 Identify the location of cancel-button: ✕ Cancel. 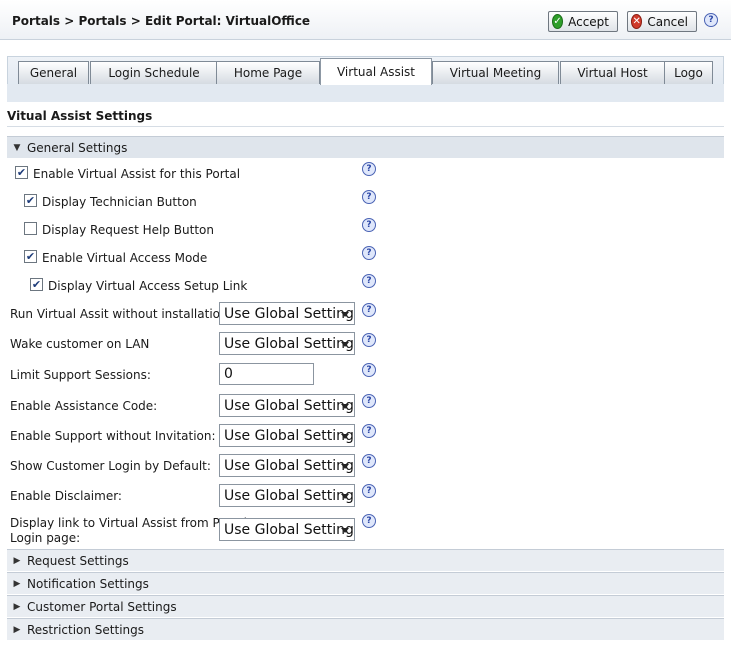
(662, 21).